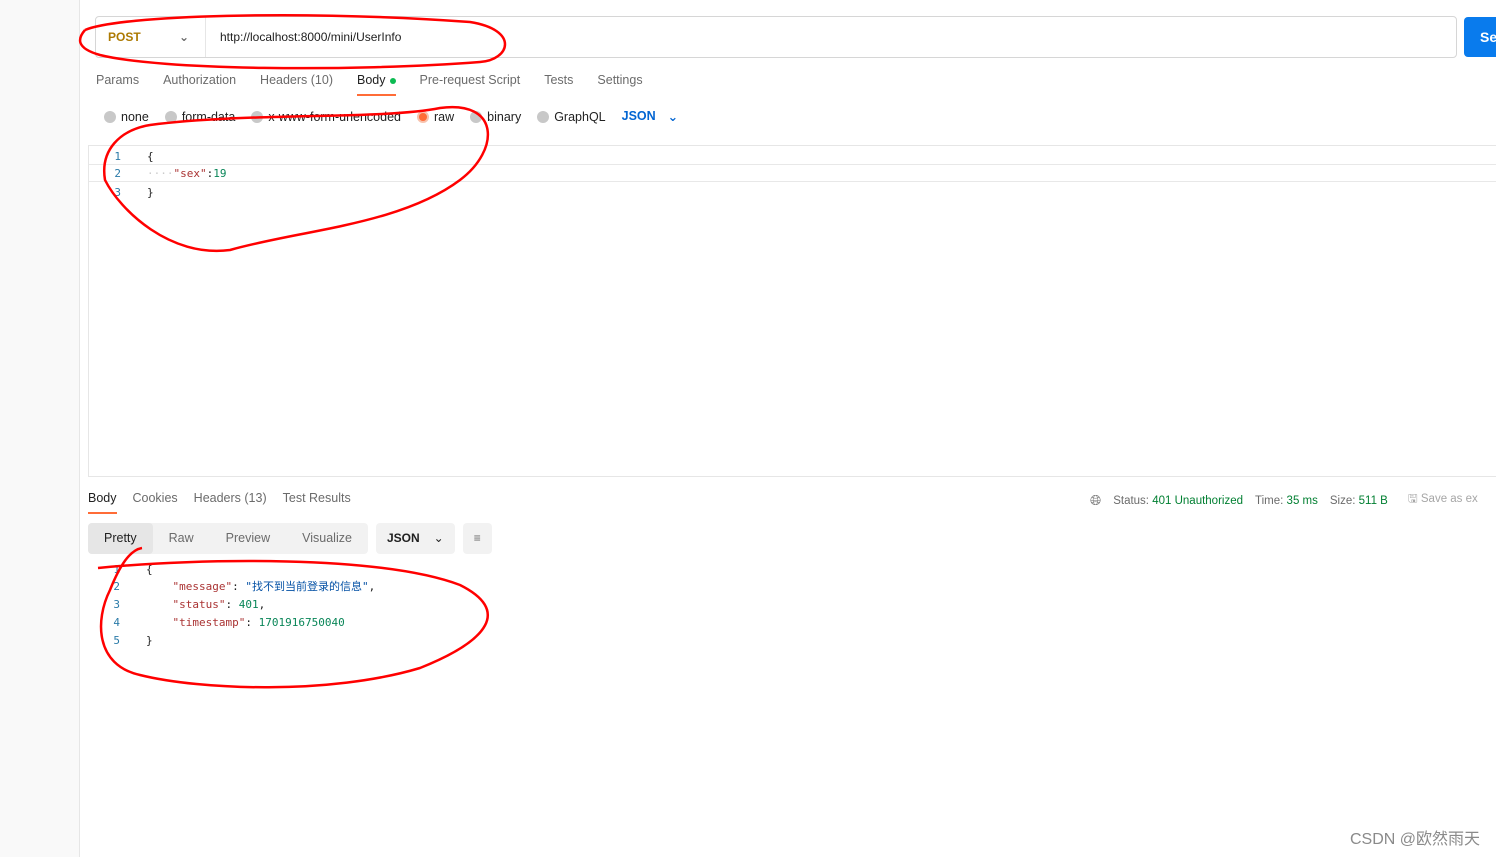  I want to click on save-label: Save as ex, so click(1449, 499).